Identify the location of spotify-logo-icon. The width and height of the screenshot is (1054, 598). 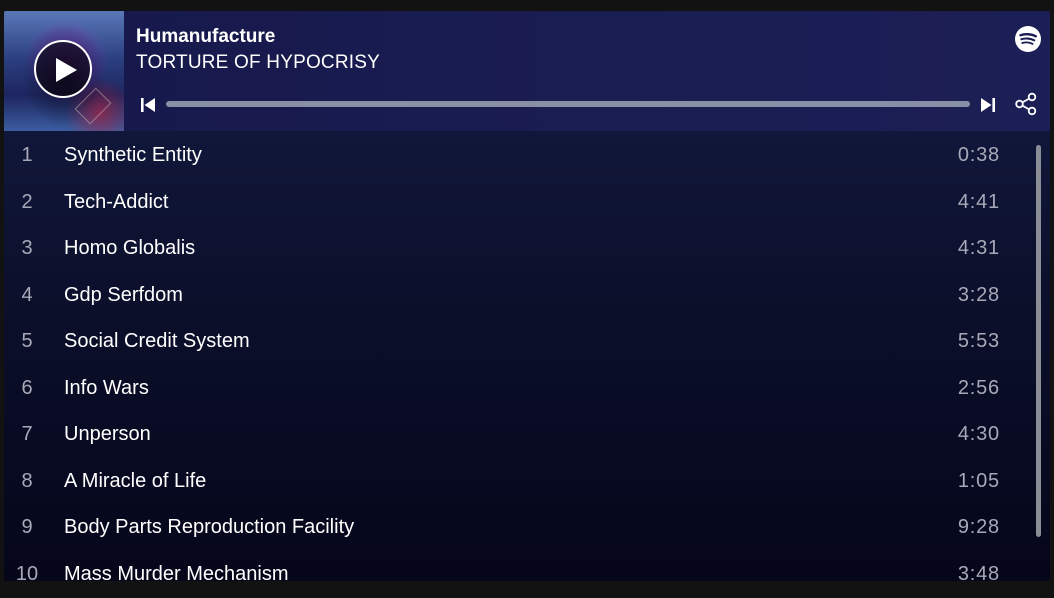
(1028, 39).